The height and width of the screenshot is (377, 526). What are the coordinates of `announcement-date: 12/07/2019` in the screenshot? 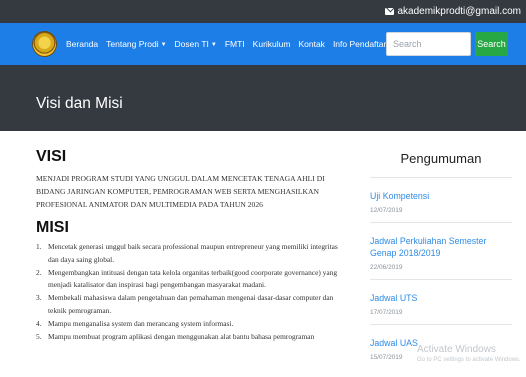 It's located at (386, 210).